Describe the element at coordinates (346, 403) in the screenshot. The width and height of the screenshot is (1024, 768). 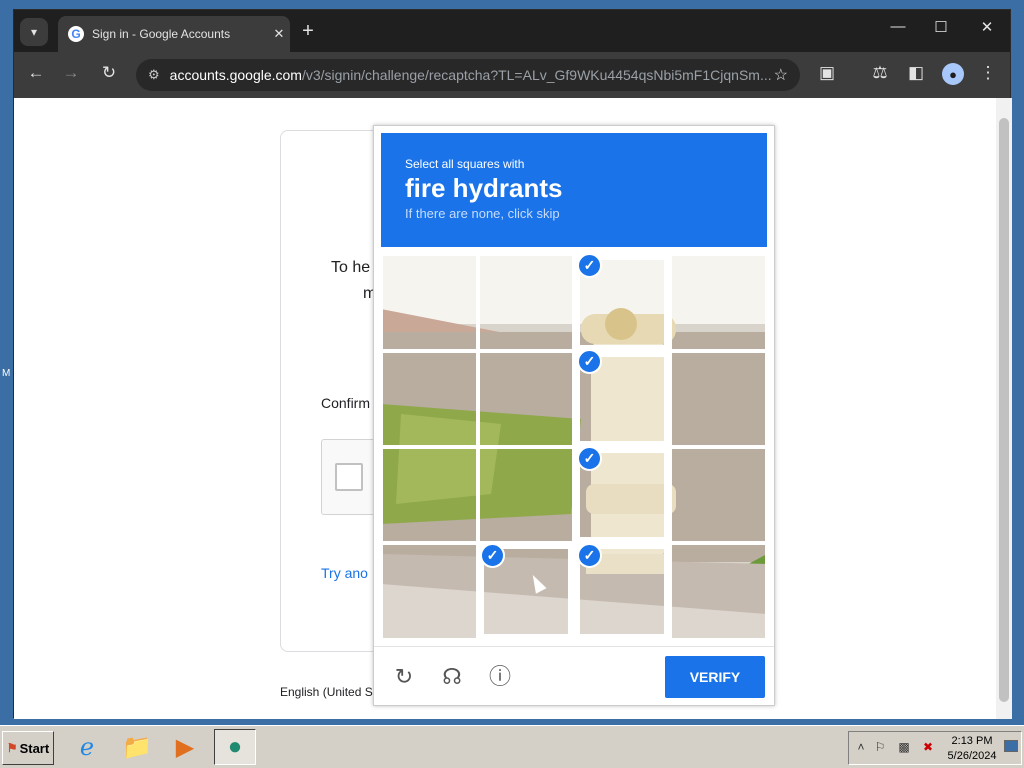
I see `confirm-label: Confirm` at that location.